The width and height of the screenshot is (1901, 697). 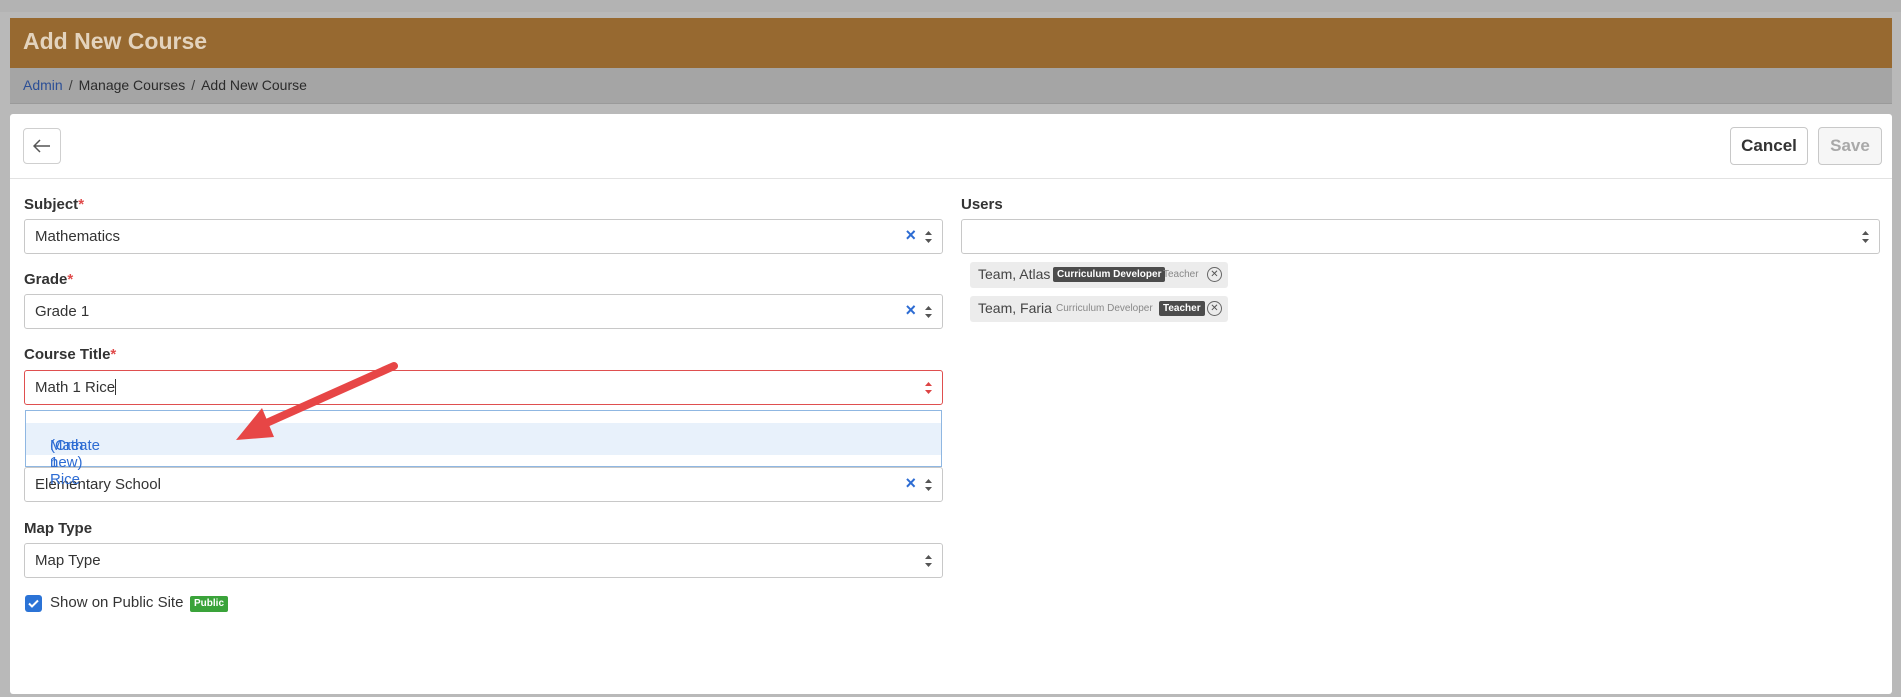 I want to click on user-name: Team, Atlas, so click(x=1014, y=274).